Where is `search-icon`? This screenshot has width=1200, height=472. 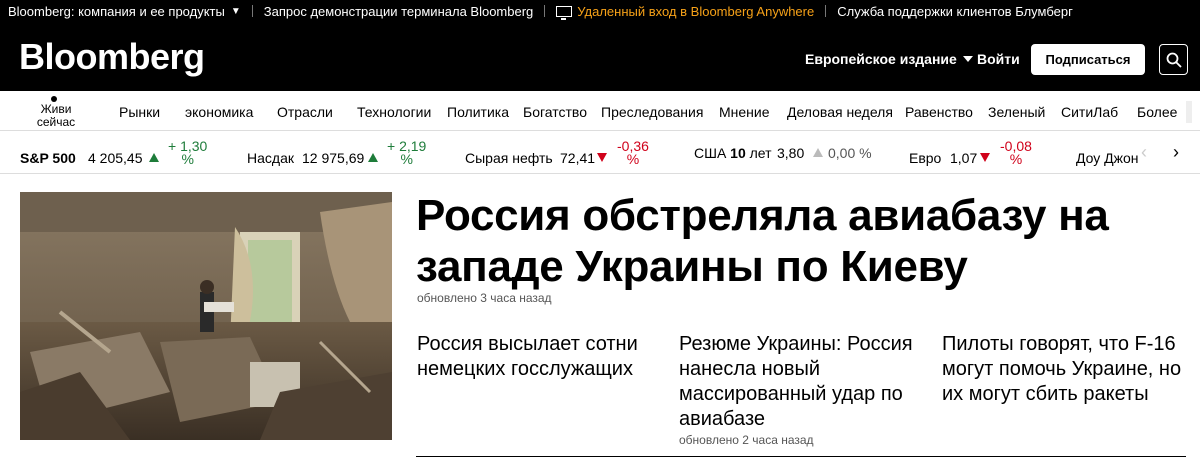 search-icon is located at coordinates (1174, 60).